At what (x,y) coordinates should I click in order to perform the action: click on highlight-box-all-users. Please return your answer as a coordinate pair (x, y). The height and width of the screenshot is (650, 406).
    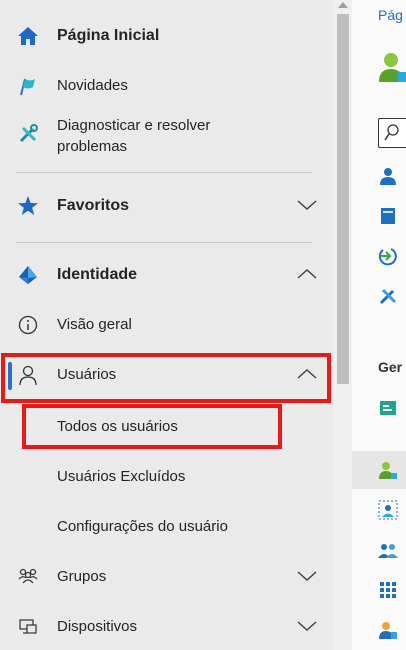
    Looking at the image, I should click on (152, 426).